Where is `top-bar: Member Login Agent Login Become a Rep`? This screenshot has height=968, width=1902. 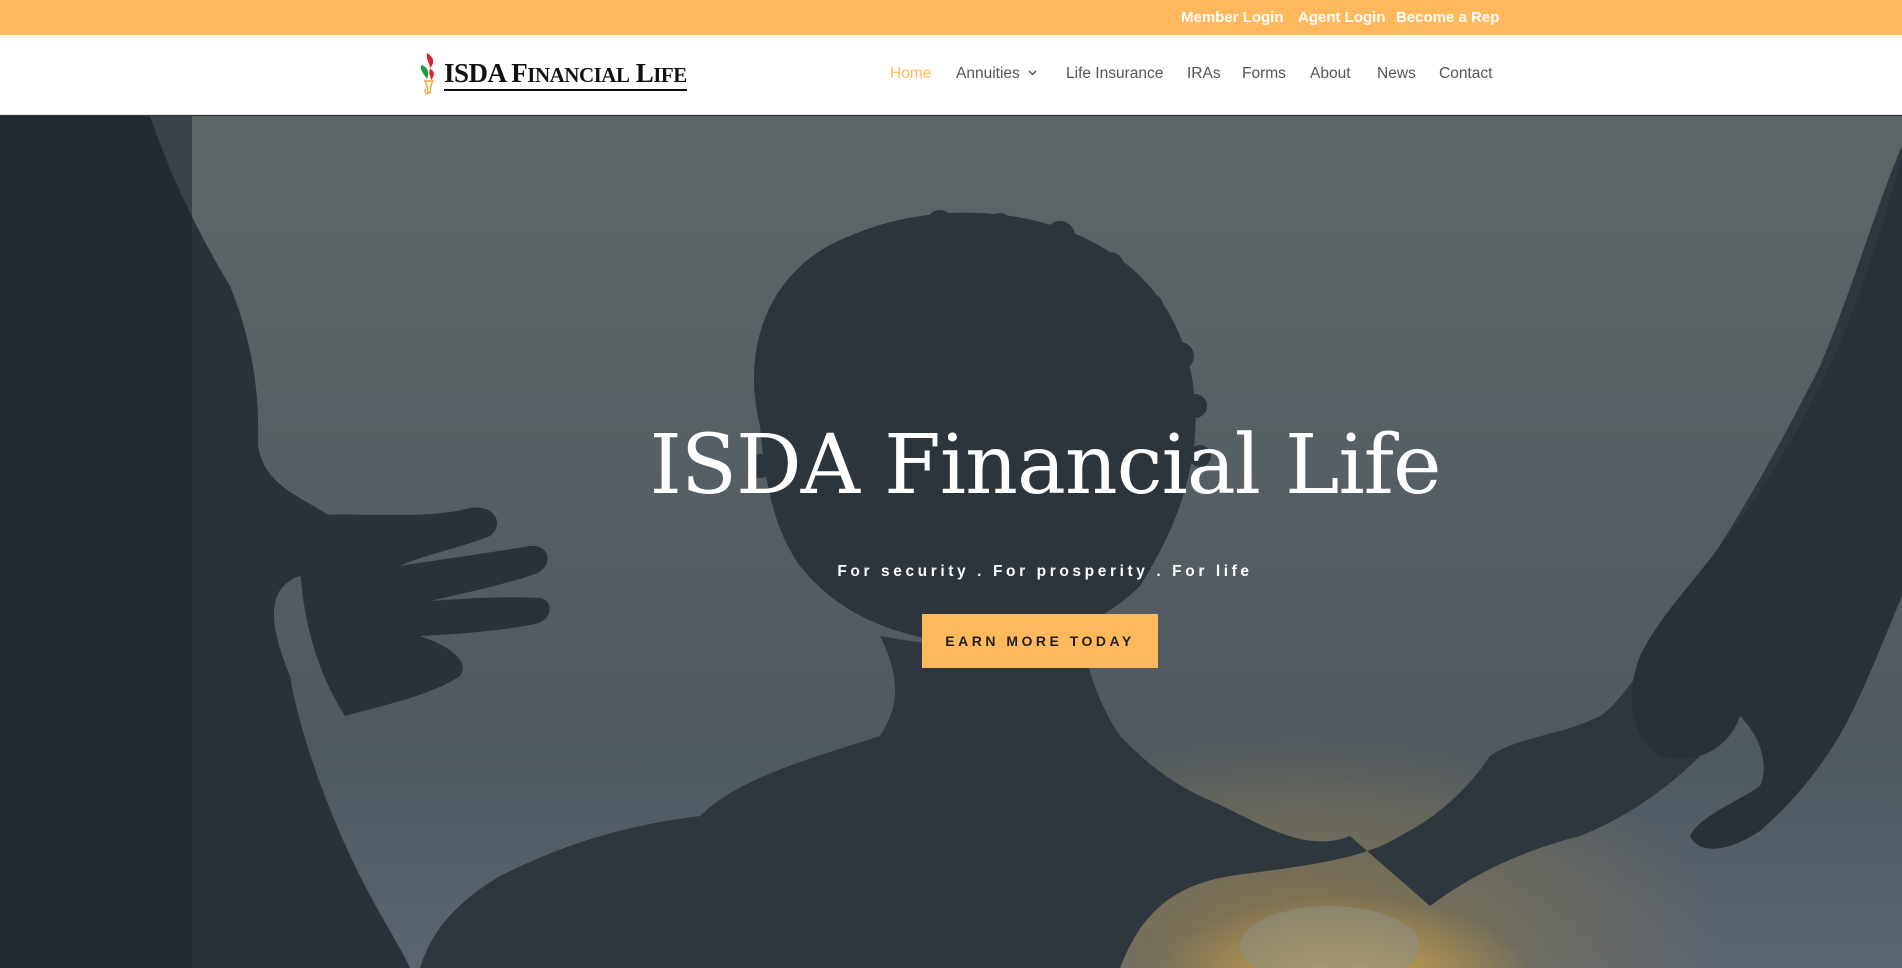 top-bar: Member Login Agent Login Become a Rep is located at coordinates (951, 17).